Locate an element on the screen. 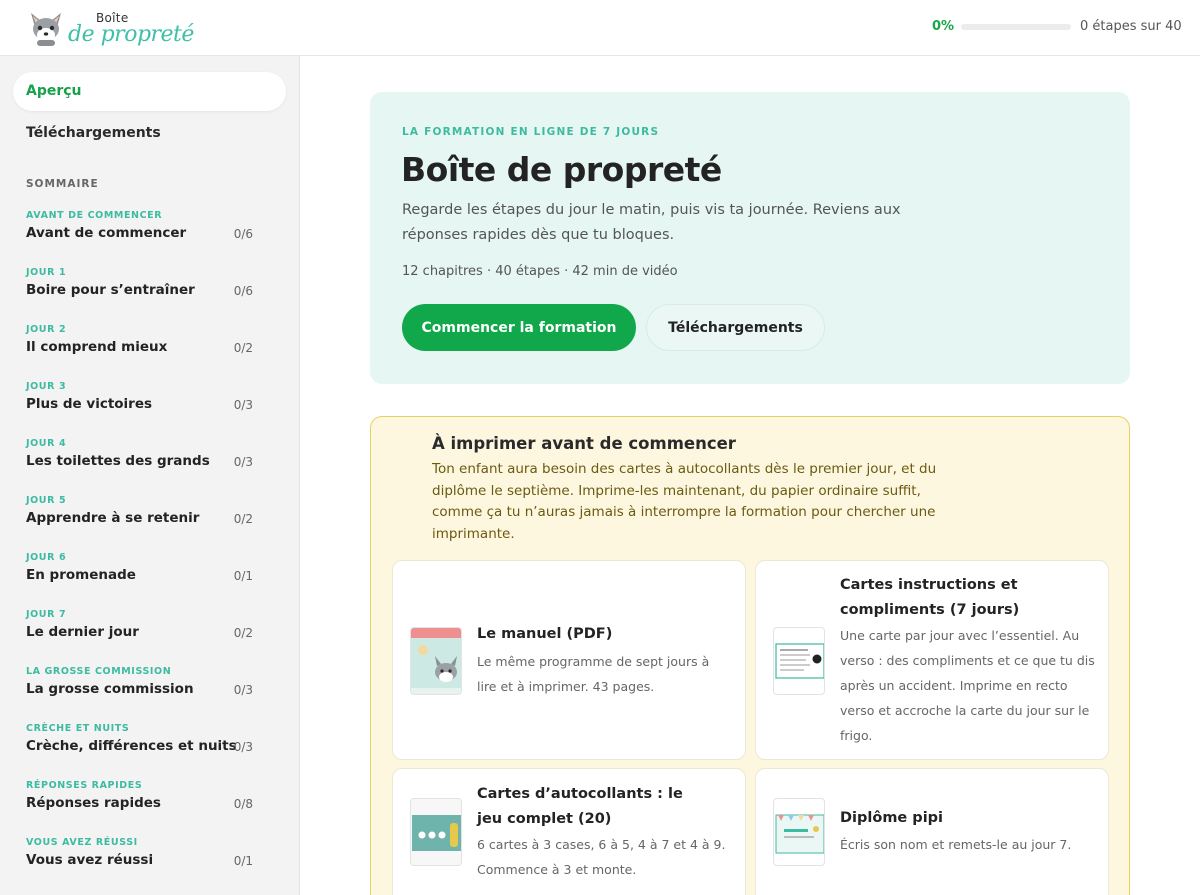 The height and width of the screenshot is (895, 1200). card-preview-icon is located at coordinates (799, 661).